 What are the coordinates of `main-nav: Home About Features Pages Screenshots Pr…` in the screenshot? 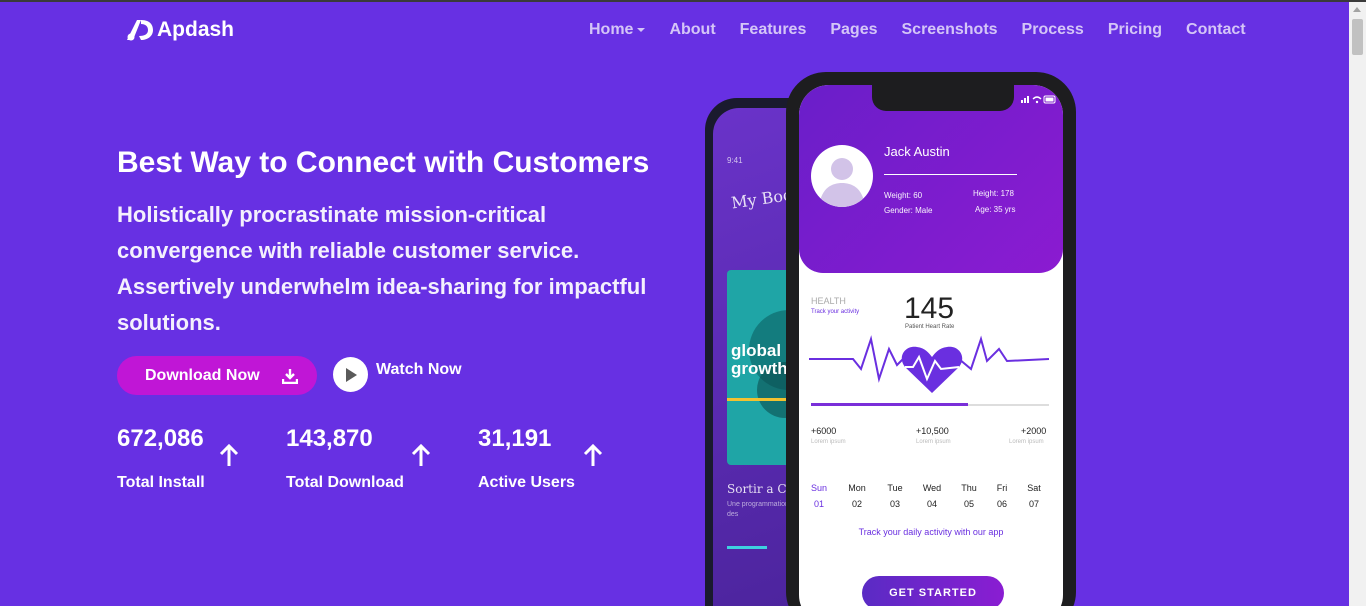 It's located at (917, 30).